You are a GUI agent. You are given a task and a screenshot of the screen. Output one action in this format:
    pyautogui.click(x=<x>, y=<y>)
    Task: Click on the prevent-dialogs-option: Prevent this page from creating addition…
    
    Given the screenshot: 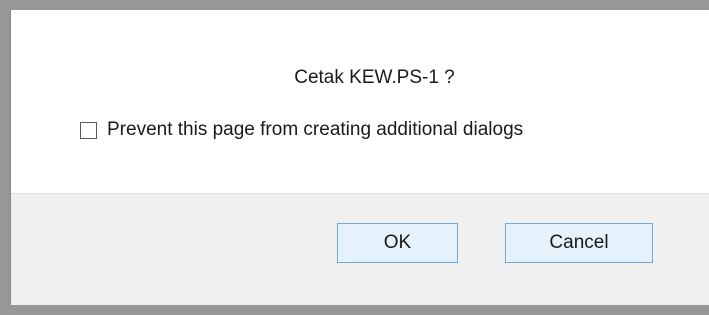 What is the action you would take?
    pyautogui.click(x=301, y=130)
    